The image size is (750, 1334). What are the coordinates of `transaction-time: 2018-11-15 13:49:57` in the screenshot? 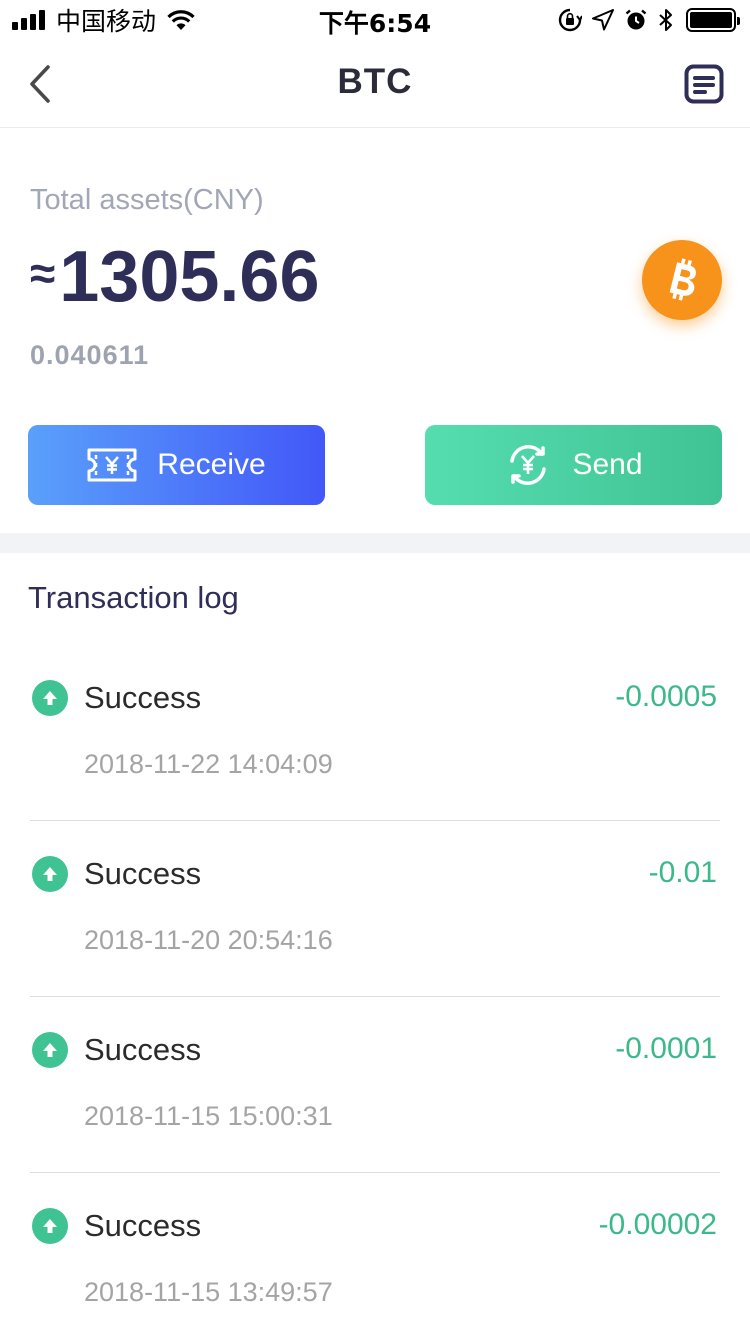 It's located at (208, 1292).